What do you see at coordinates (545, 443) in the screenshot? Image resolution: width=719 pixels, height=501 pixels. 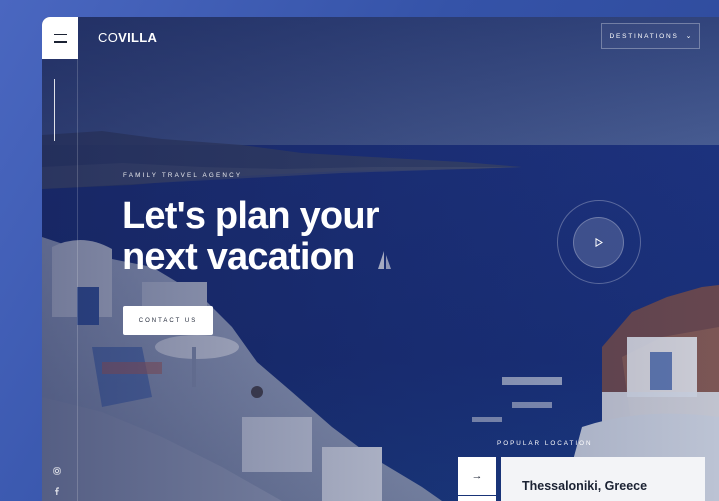 I see `popular-location-label: POPULAR LOCATION` at bounding box center [545, 443].